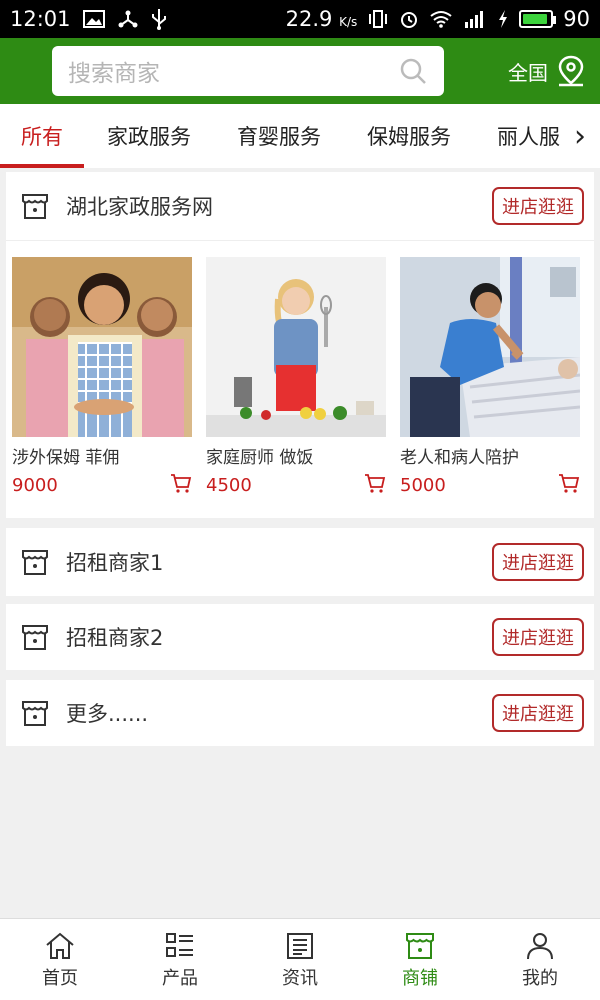 The width and height of the screenshot is (600, 1000). Describe the element at coordinates (300, 978) in the screenshot. I see `nav-news-label: 资讯` at that location.